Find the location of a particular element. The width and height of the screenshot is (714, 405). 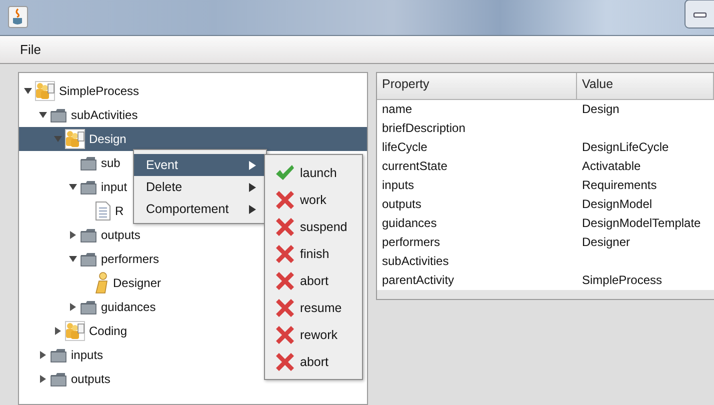

table-cell-text: currentState is located at coordinates (414, 166).